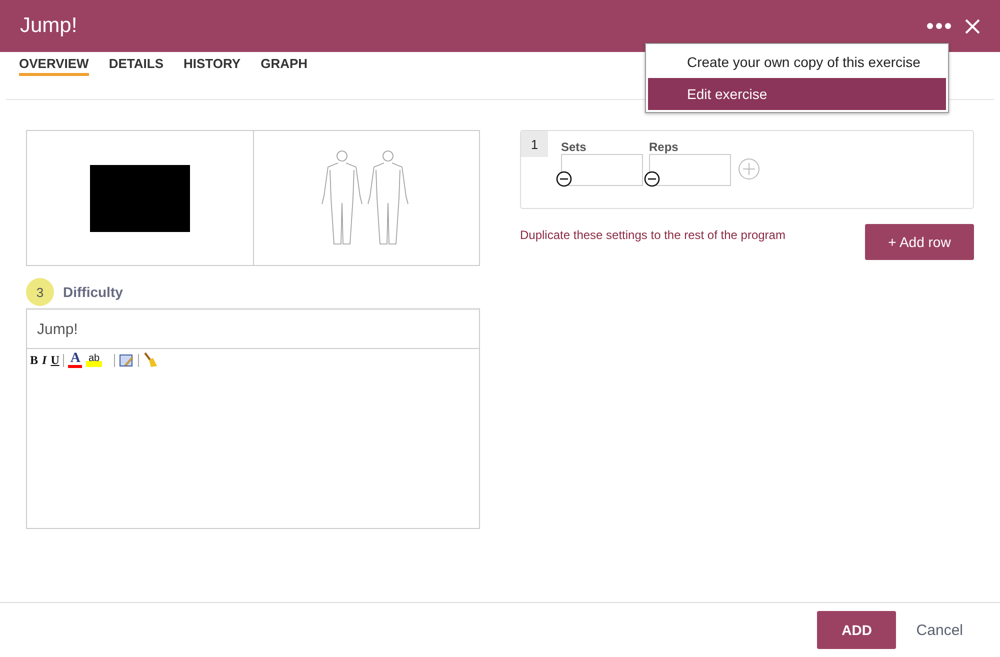 This screenshot has width=1000, height=657. What do you see at coordinates (939, 26) in the screenshot?
I see `more-icon` at bounding box center [939, 26].